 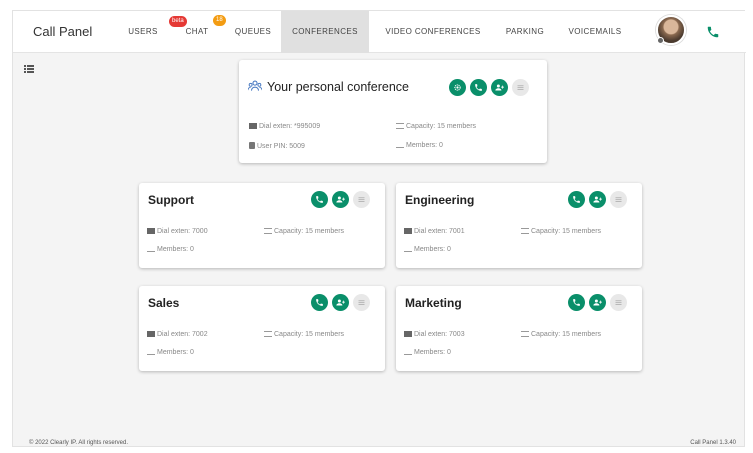 What do you see at coordinates (171, 200) in the screenshot?
I see `conference-name: Support` at bounding box center [171, 200].